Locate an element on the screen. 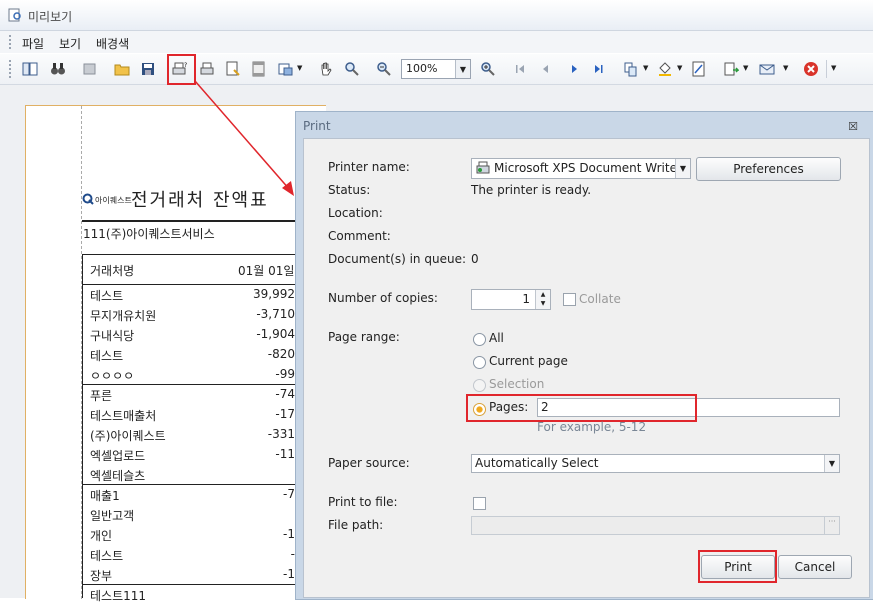  send-email-dropdown-arrow: ▼ is located at coordinates (785, 68).